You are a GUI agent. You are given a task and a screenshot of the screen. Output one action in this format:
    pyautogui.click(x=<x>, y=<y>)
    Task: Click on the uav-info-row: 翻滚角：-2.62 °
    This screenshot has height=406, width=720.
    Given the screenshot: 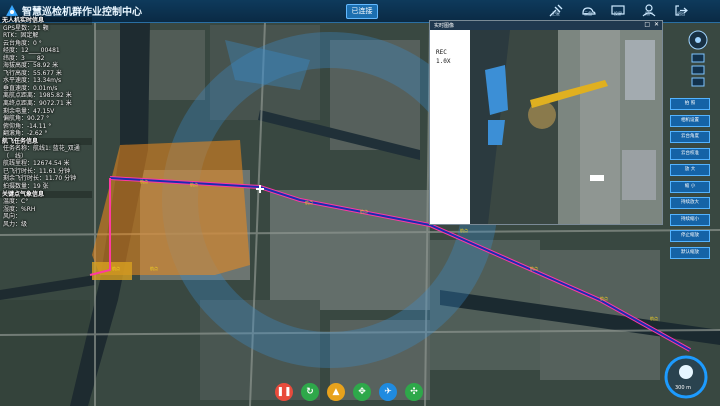 What is the action you would take?
    pyautogui.click(x=25, y=134)
    